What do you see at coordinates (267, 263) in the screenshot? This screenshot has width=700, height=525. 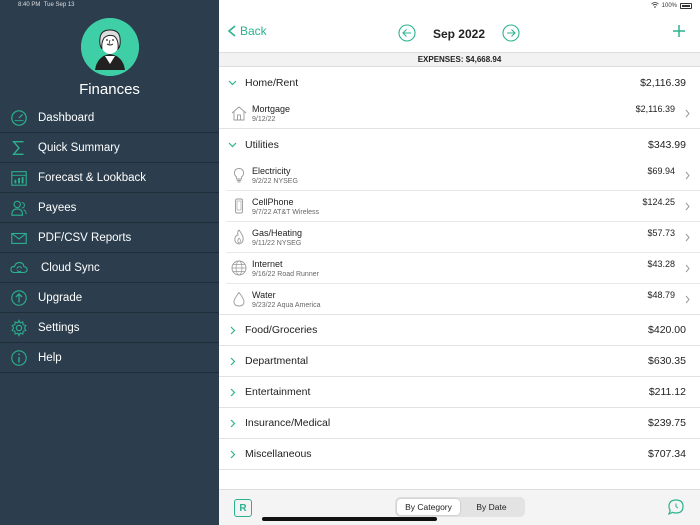 I see `item-name: Internet` at bounding box center [267, 263].